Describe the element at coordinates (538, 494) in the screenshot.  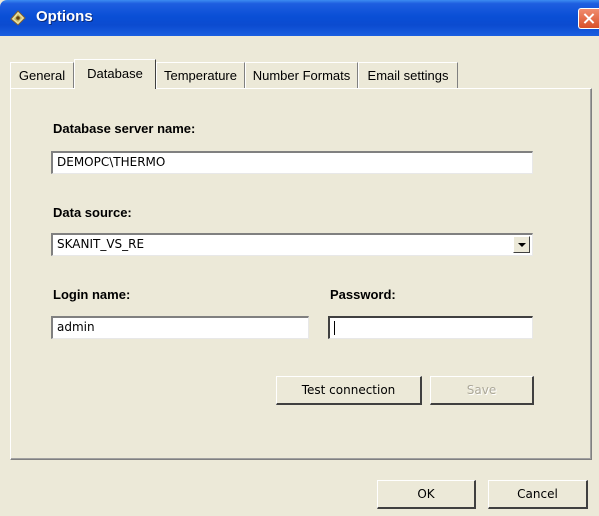
I see `cancel-button: Cancel` at that location.